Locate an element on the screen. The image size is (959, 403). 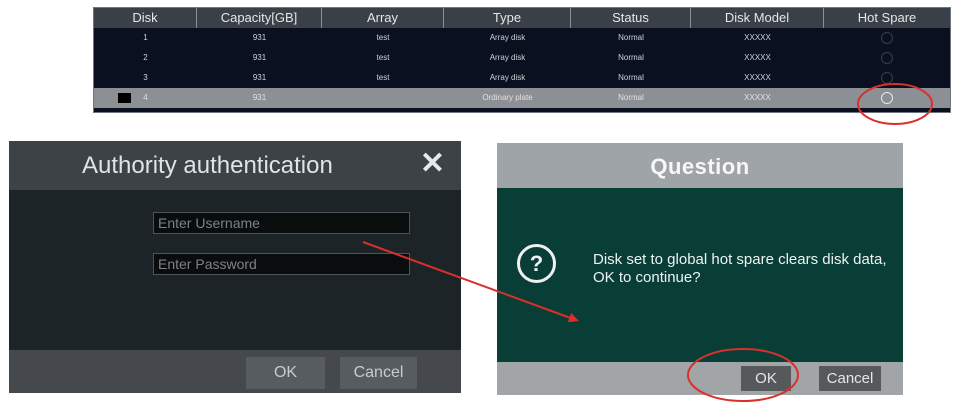
question-mark-icon: ? is located at coordinates (536, 263).